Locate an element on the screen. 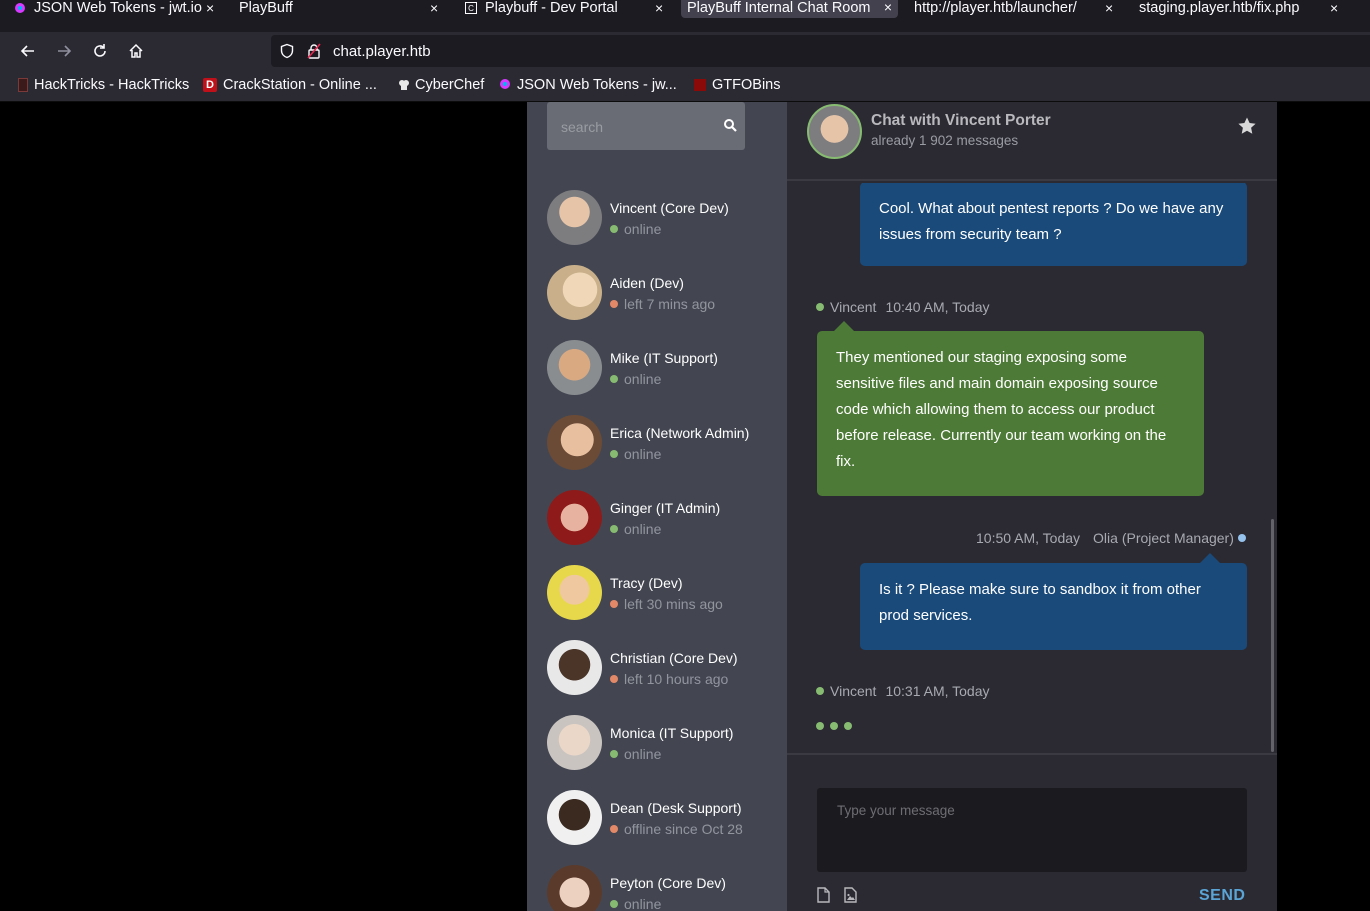  bookmark-gtfobins: GTFOBins is located at coordinates (737, 85).